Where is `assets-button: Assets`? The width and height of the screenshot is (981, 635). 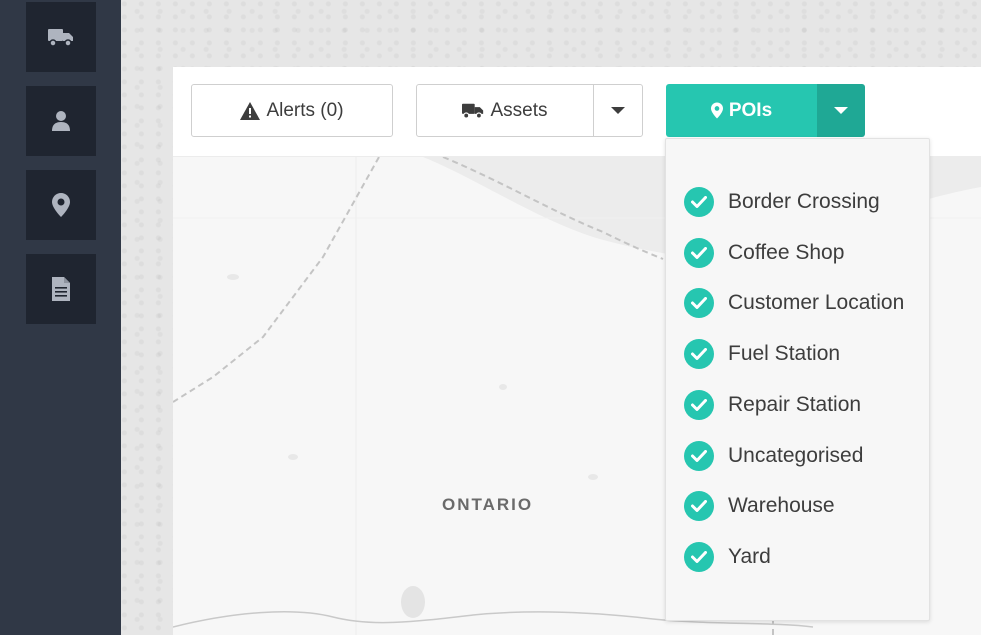 assets-button: Assets is located at coordinates (505, 110).